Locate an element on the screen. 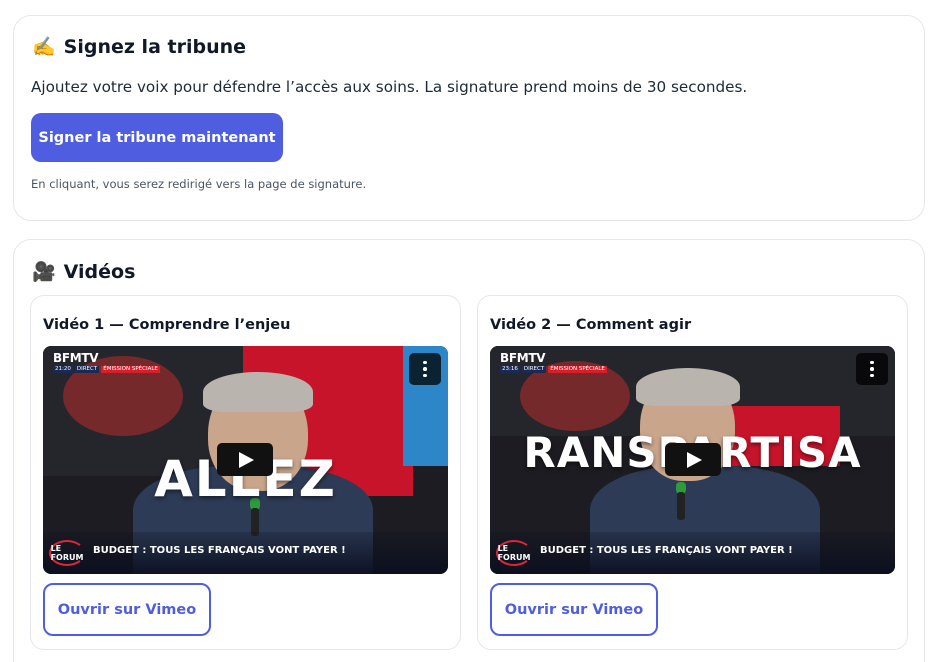 Image resolution: width=942 pixels, height=662 pixels. sign-section-title: ✍️ Signez la tribune is located at coordinates (139, 47).